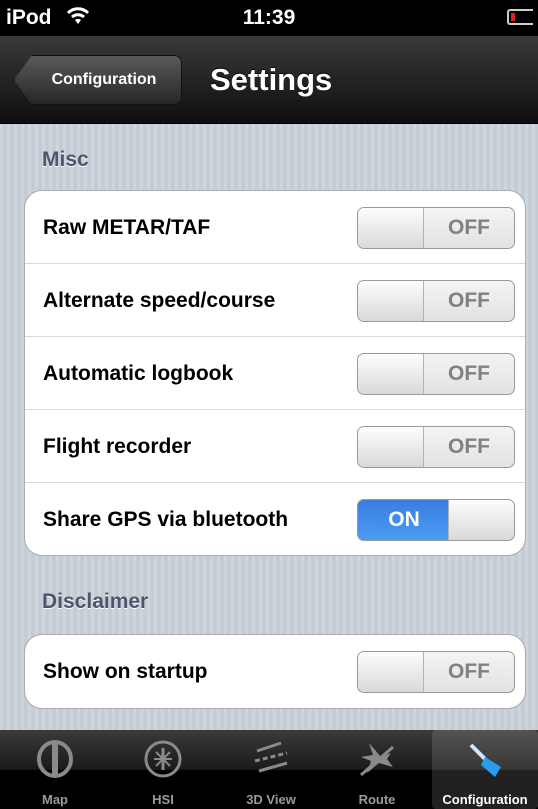 The width and height of the screenshot is (538, 809). I want to click on status-time: 11:39, so click(269, 17).